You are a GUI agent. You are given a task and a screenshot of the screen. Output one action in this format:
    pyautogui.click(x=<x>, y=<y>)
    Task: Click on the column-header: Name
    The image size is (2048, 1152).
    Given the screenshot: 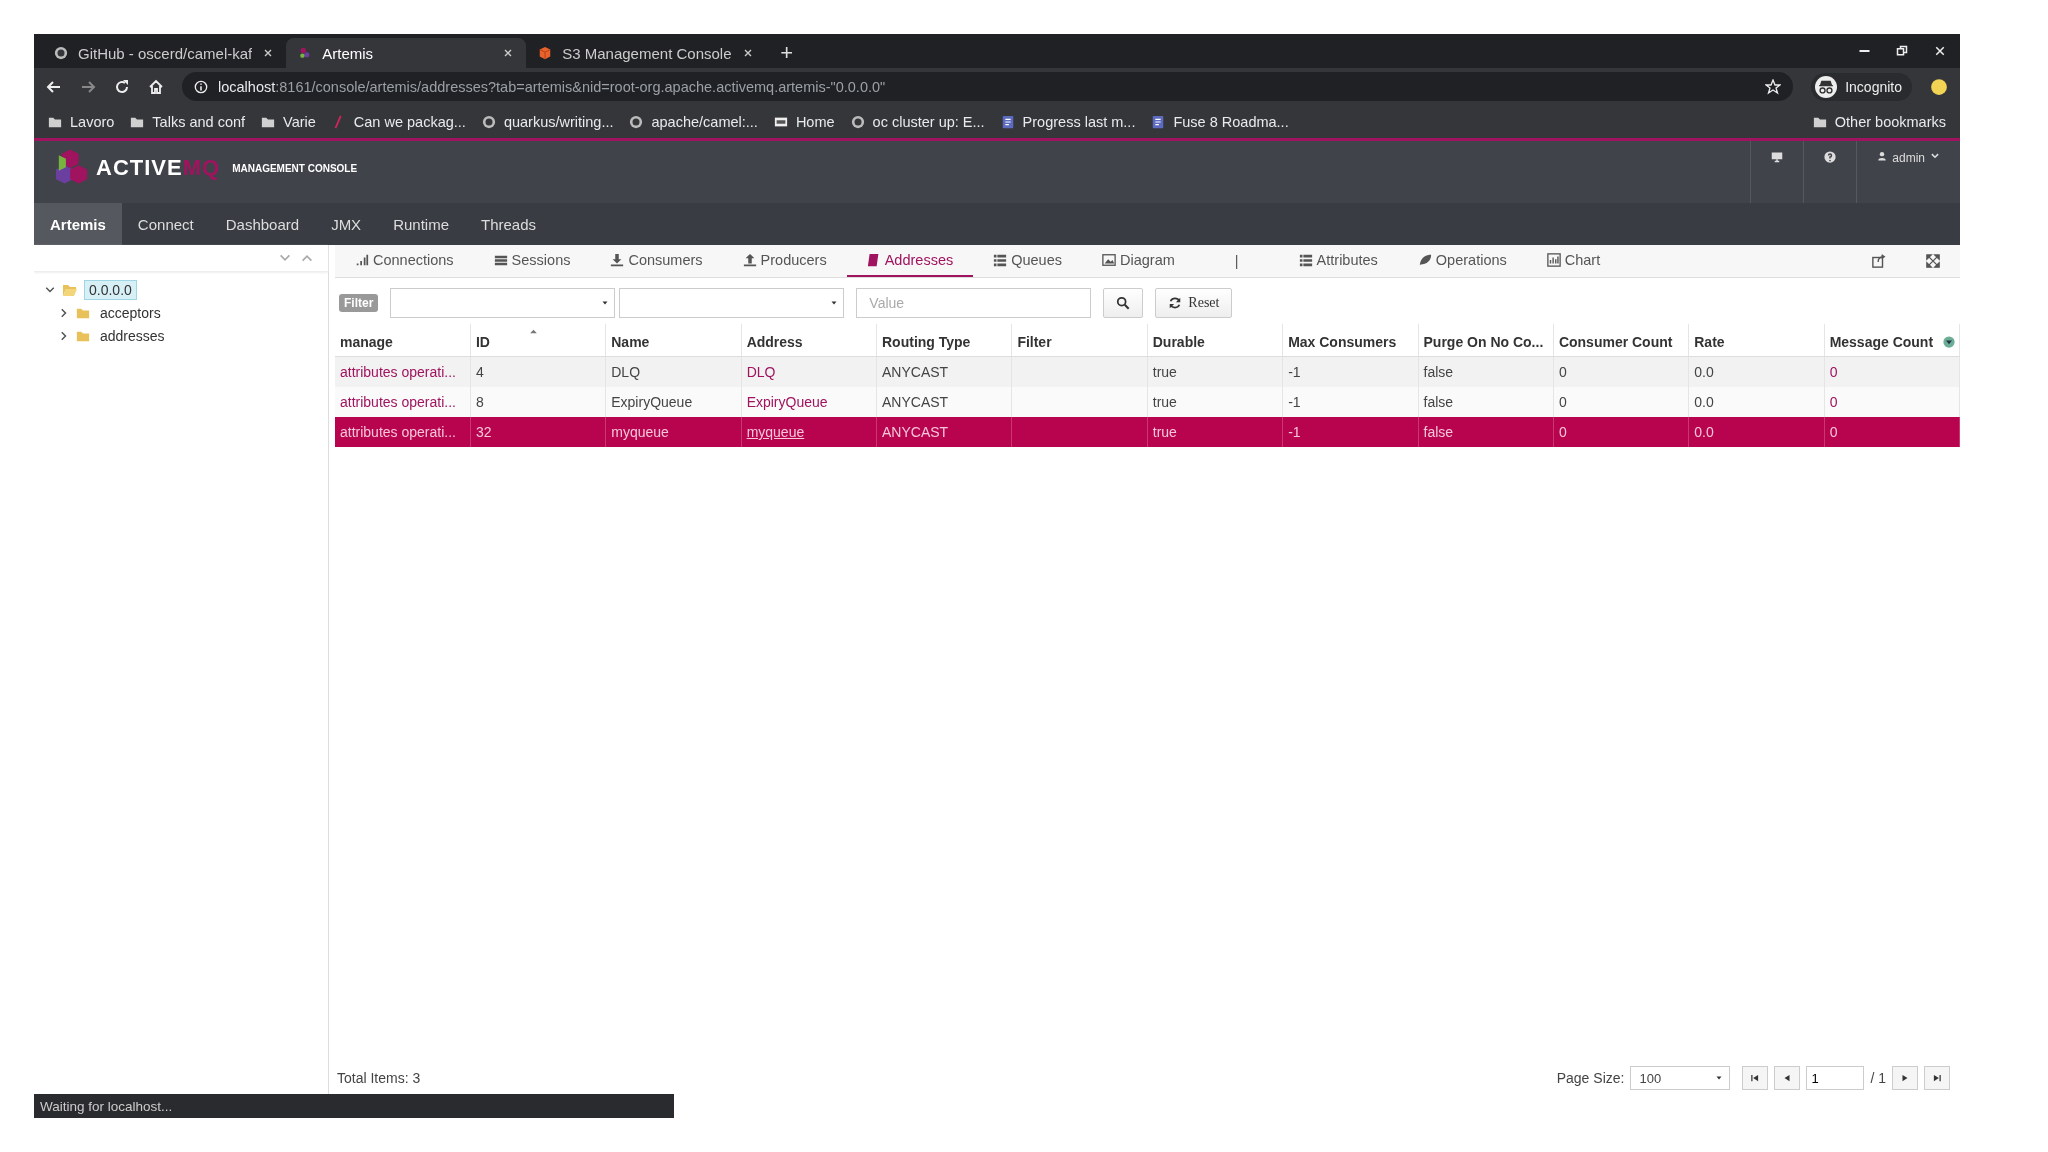 What is the action you would take?
    pyautogui.click(x=630, y=342)
    